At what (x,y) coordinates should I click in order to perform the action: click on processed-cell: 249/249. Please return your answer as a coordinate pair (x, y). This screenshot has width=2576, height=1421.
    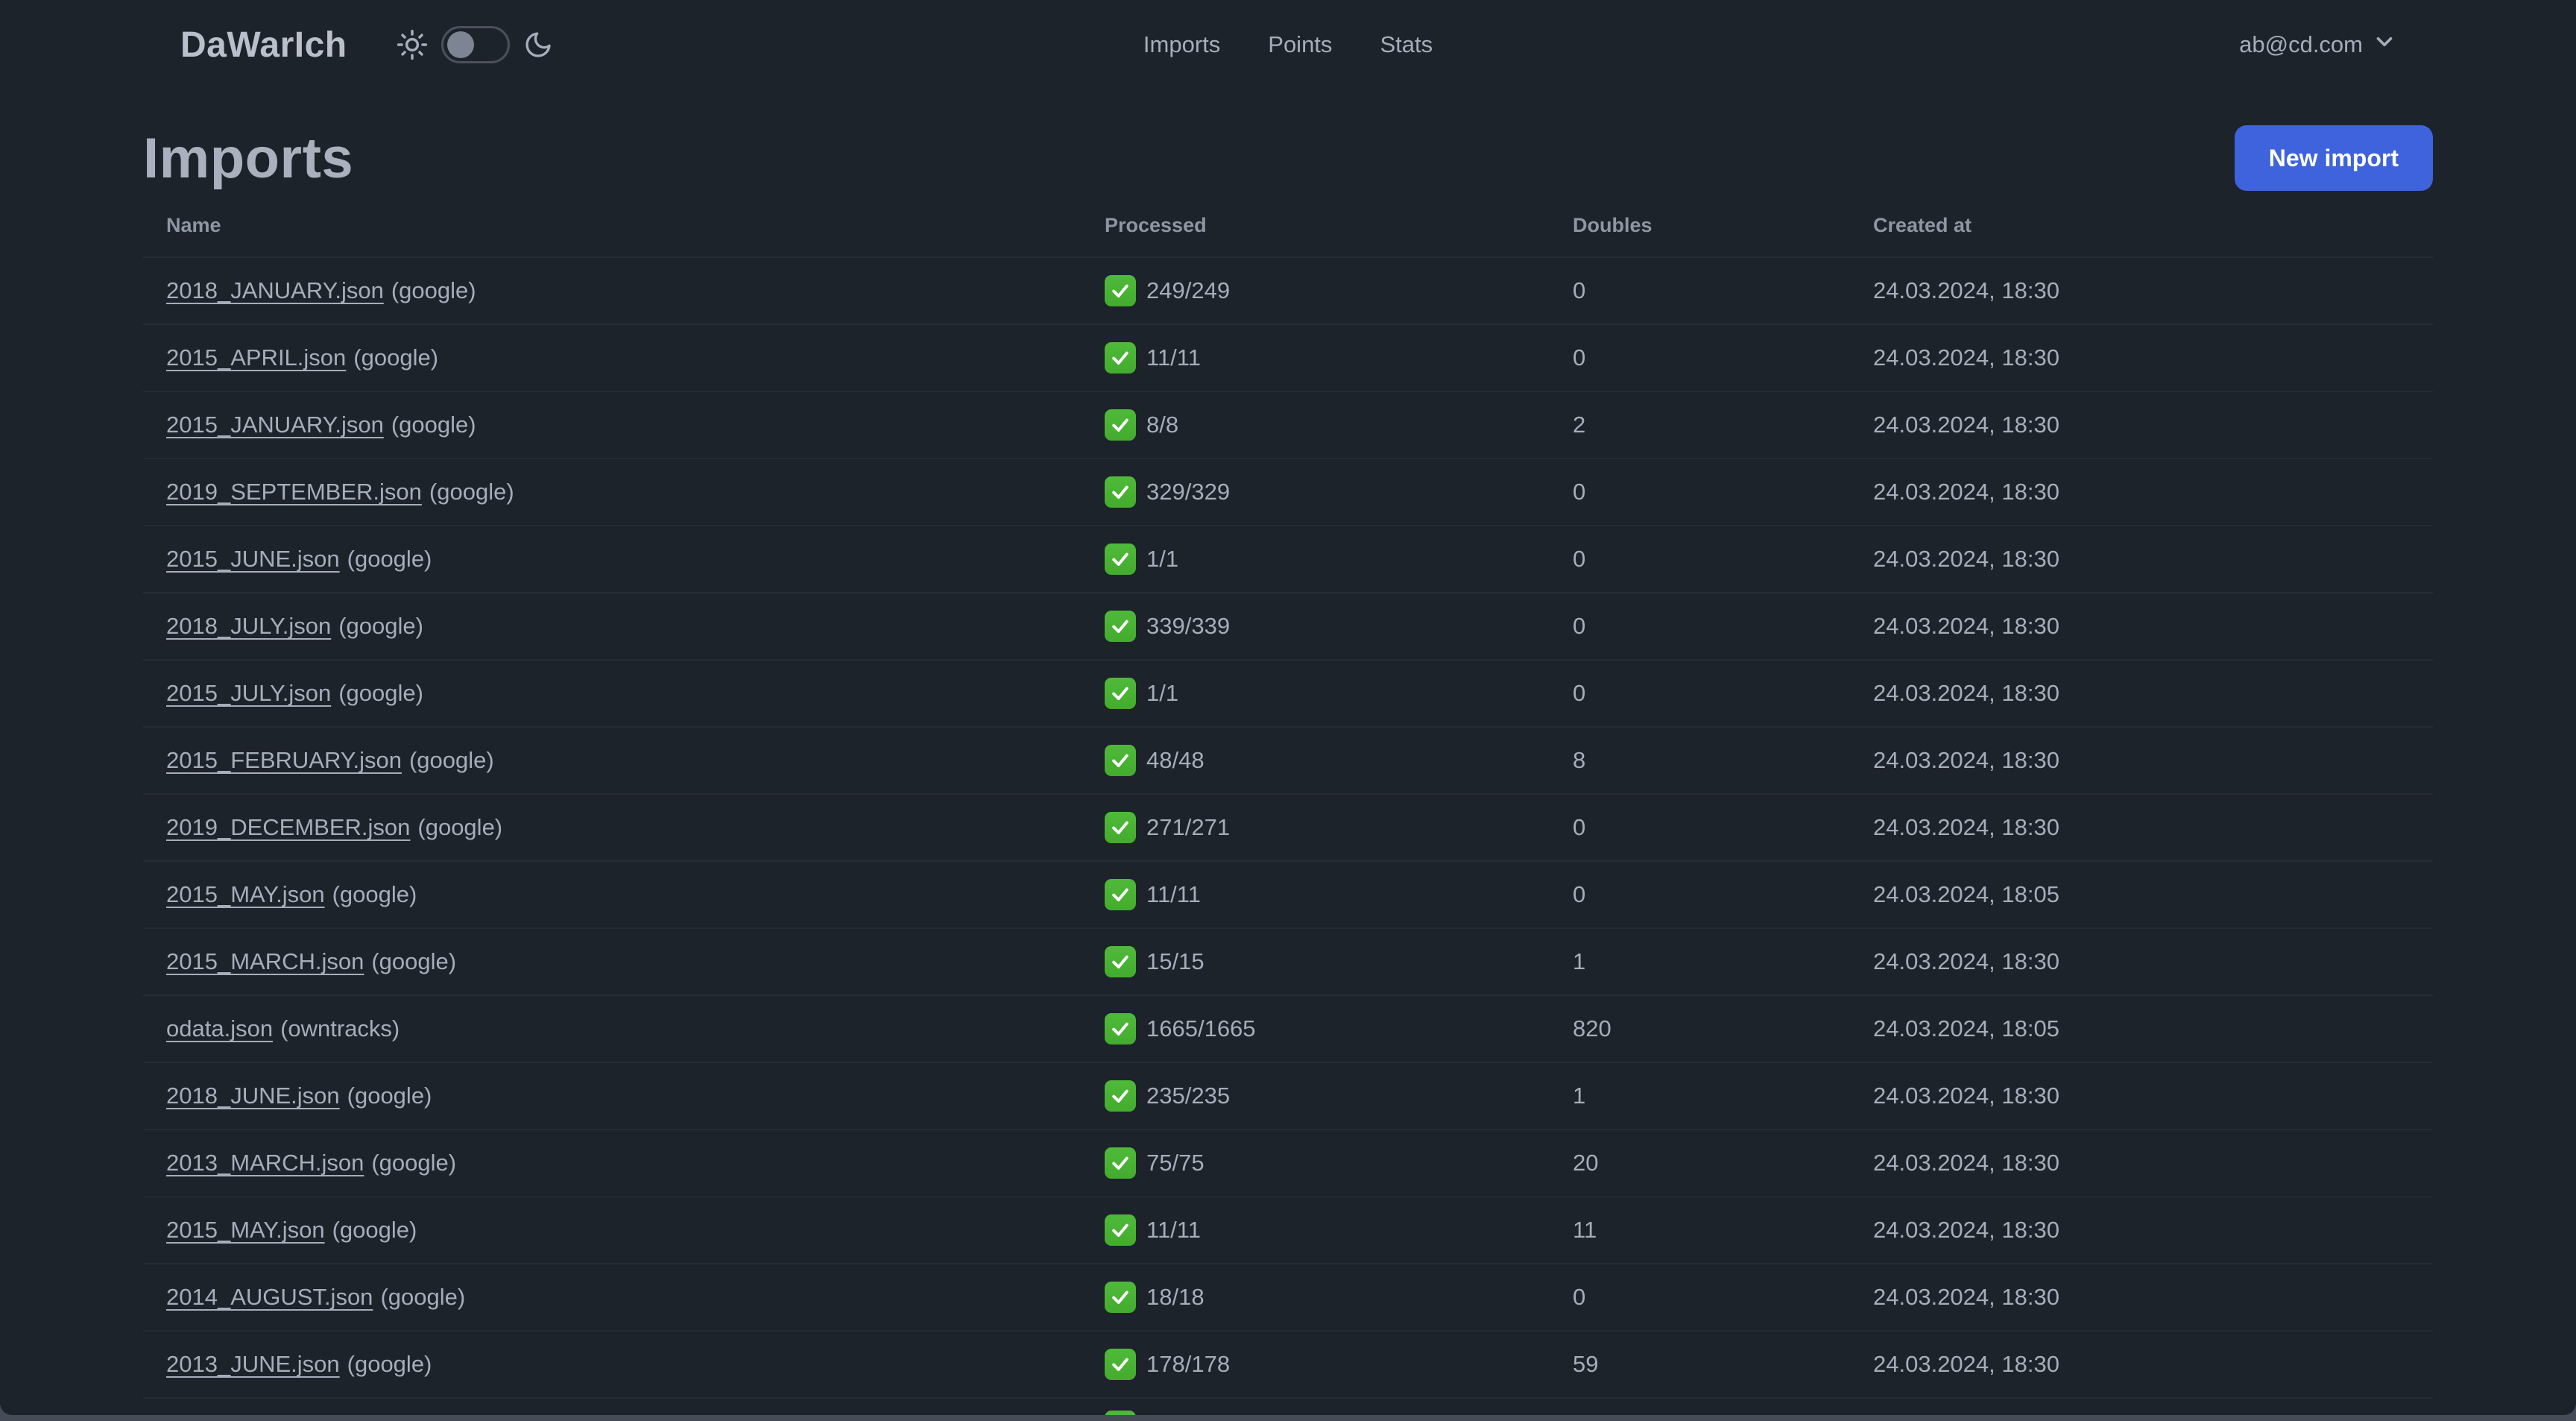
    Looking at the image, I should click on (1339, 290).